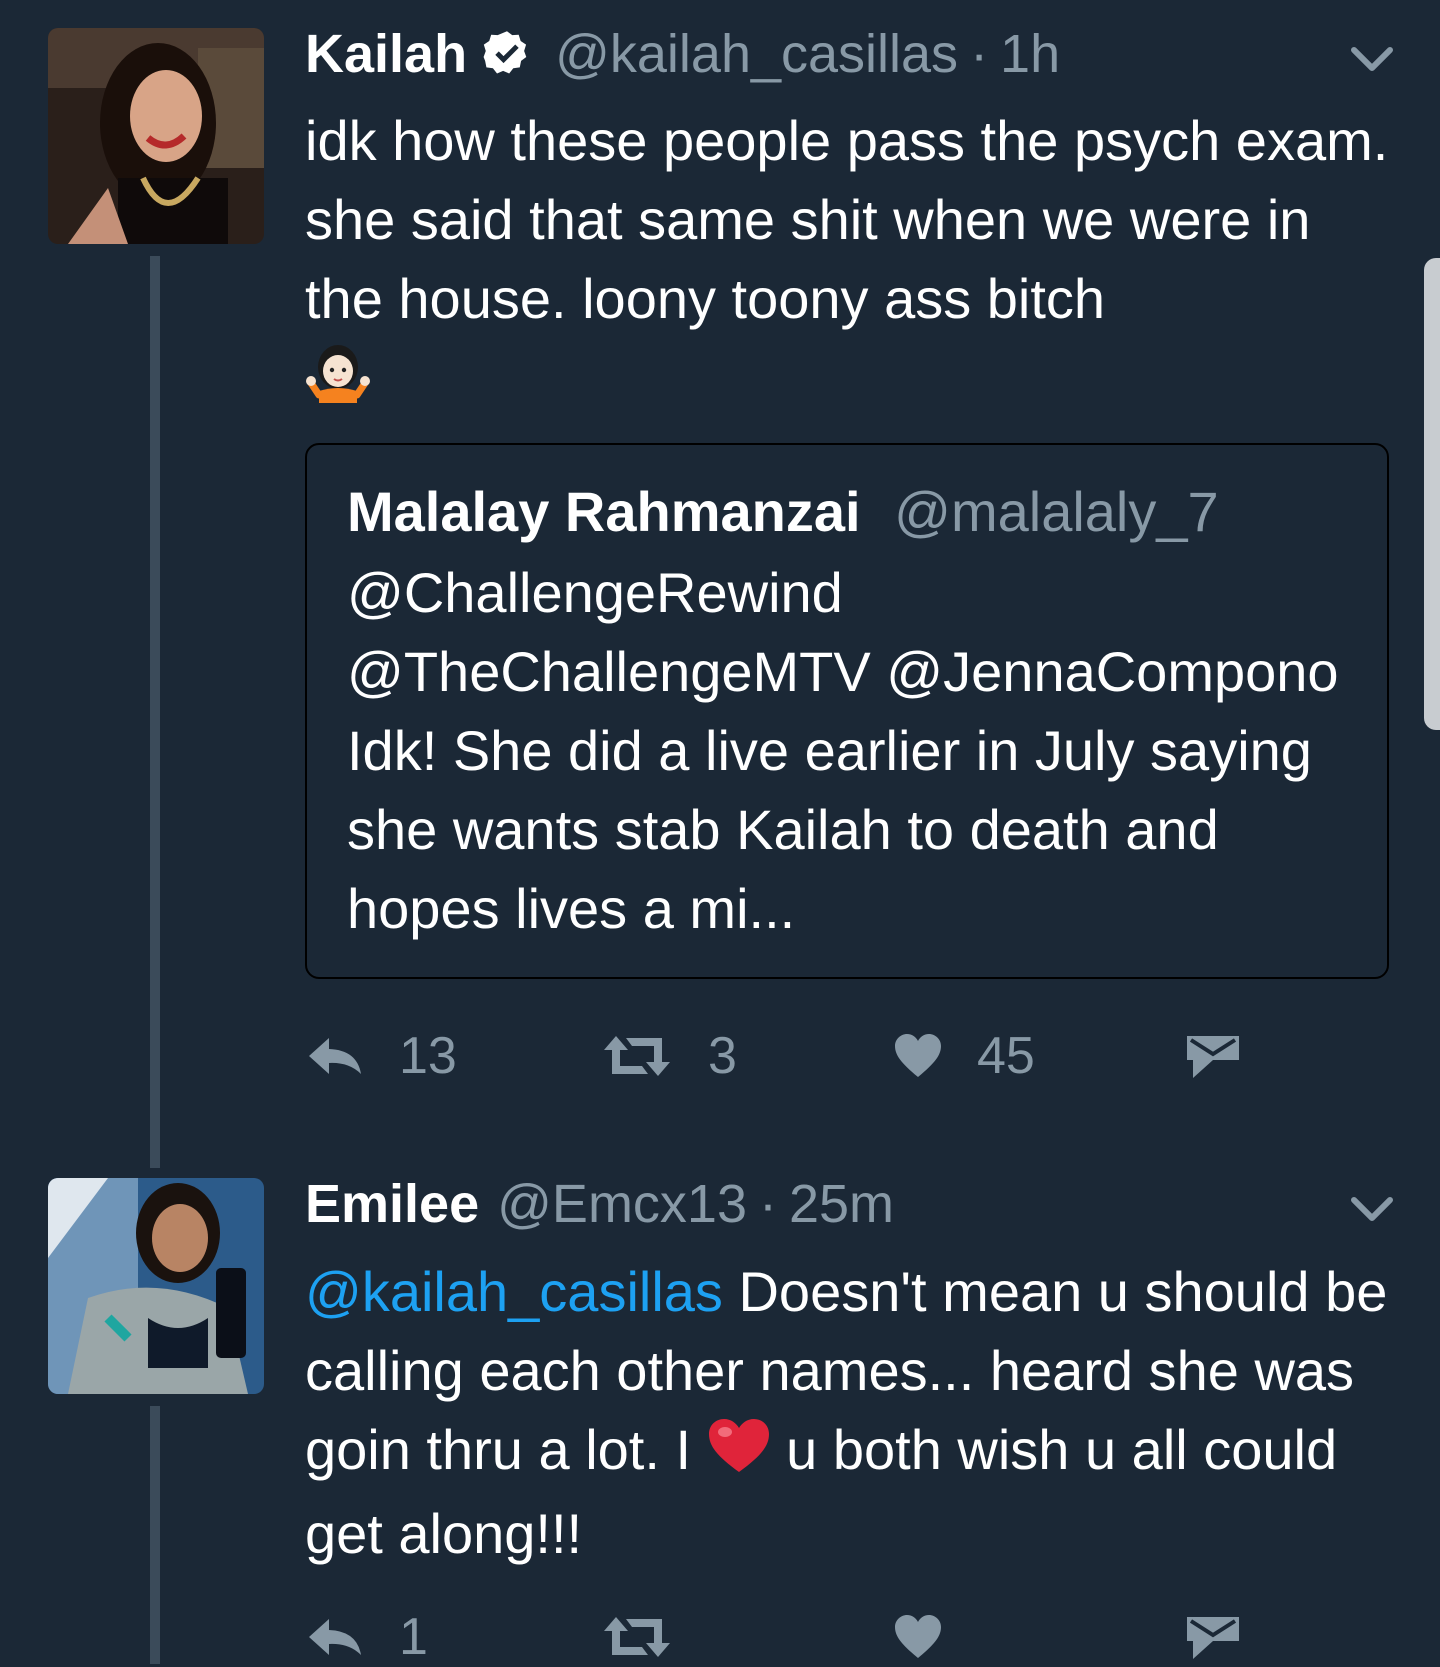 The width and height of the screenshot is (1440, 1667). I want to click on like-button, so click(918, 1637).